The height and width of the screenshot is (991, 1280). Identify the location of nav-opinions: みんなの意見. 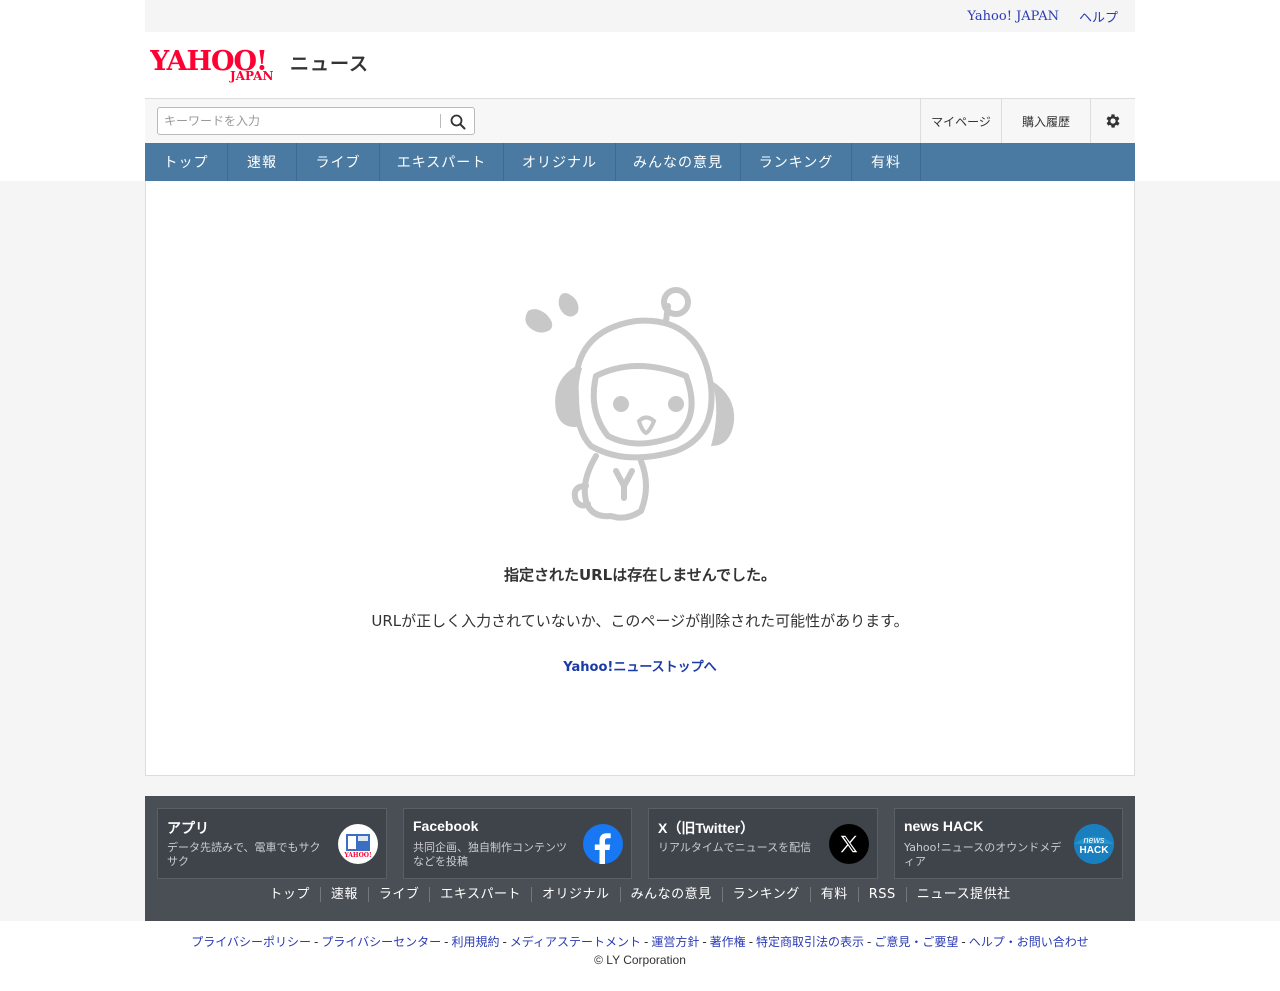
(678, 162).